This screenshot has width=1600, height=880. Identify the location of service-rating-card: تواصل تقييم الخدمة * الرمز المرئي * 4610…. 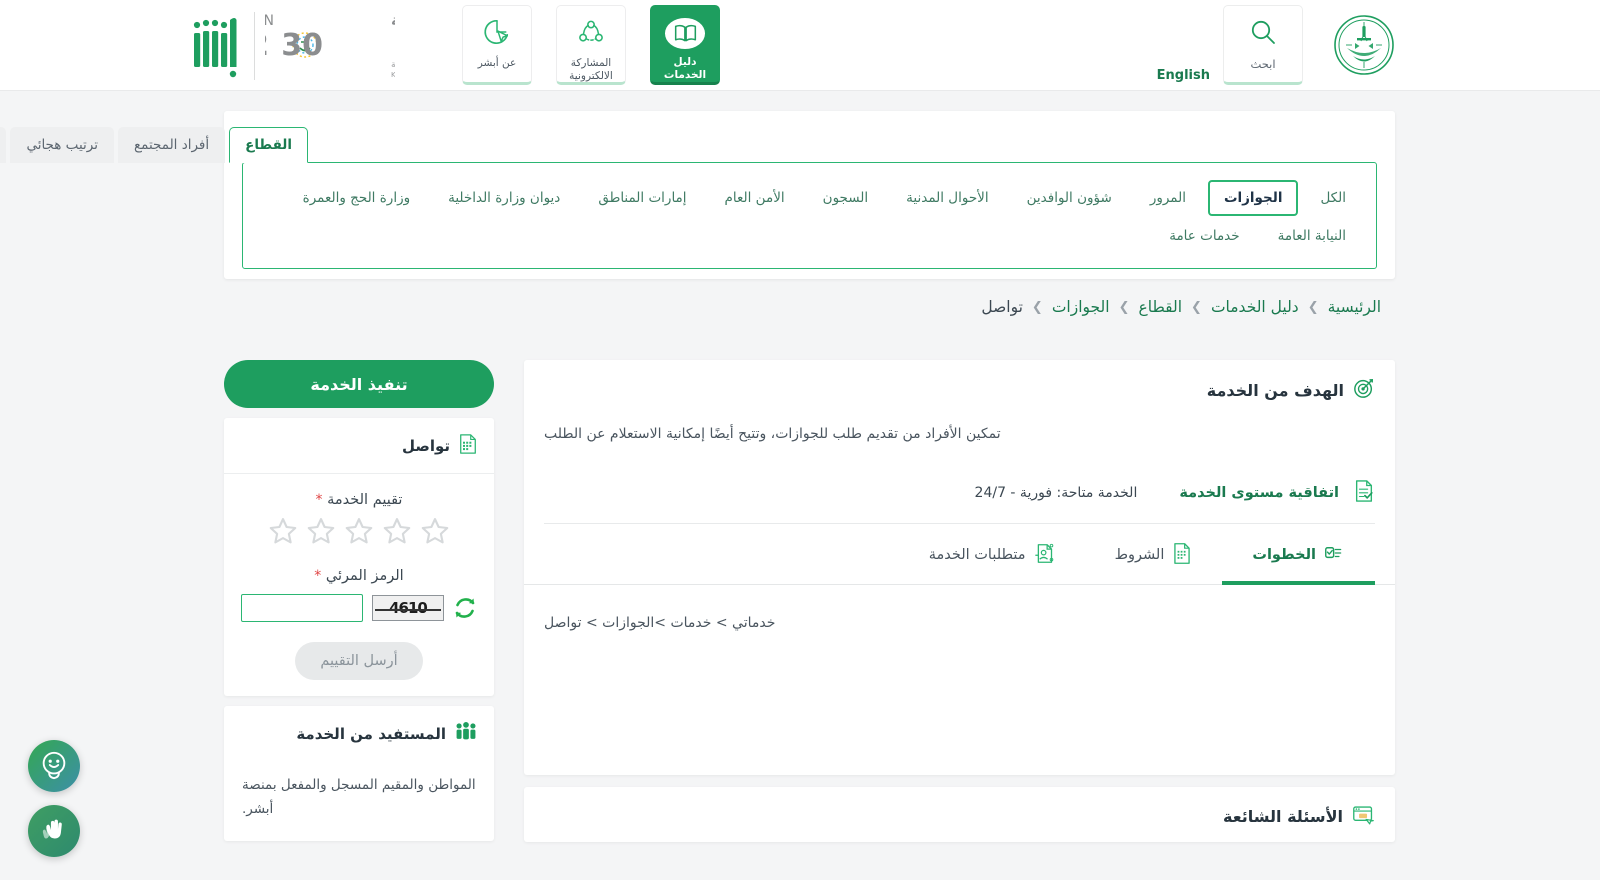
(359, 557).